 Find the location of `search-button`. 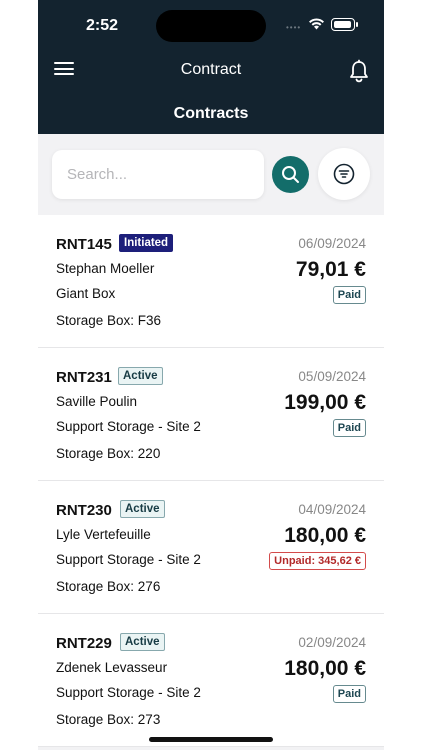

search-button is located at coordinates (290, 174).